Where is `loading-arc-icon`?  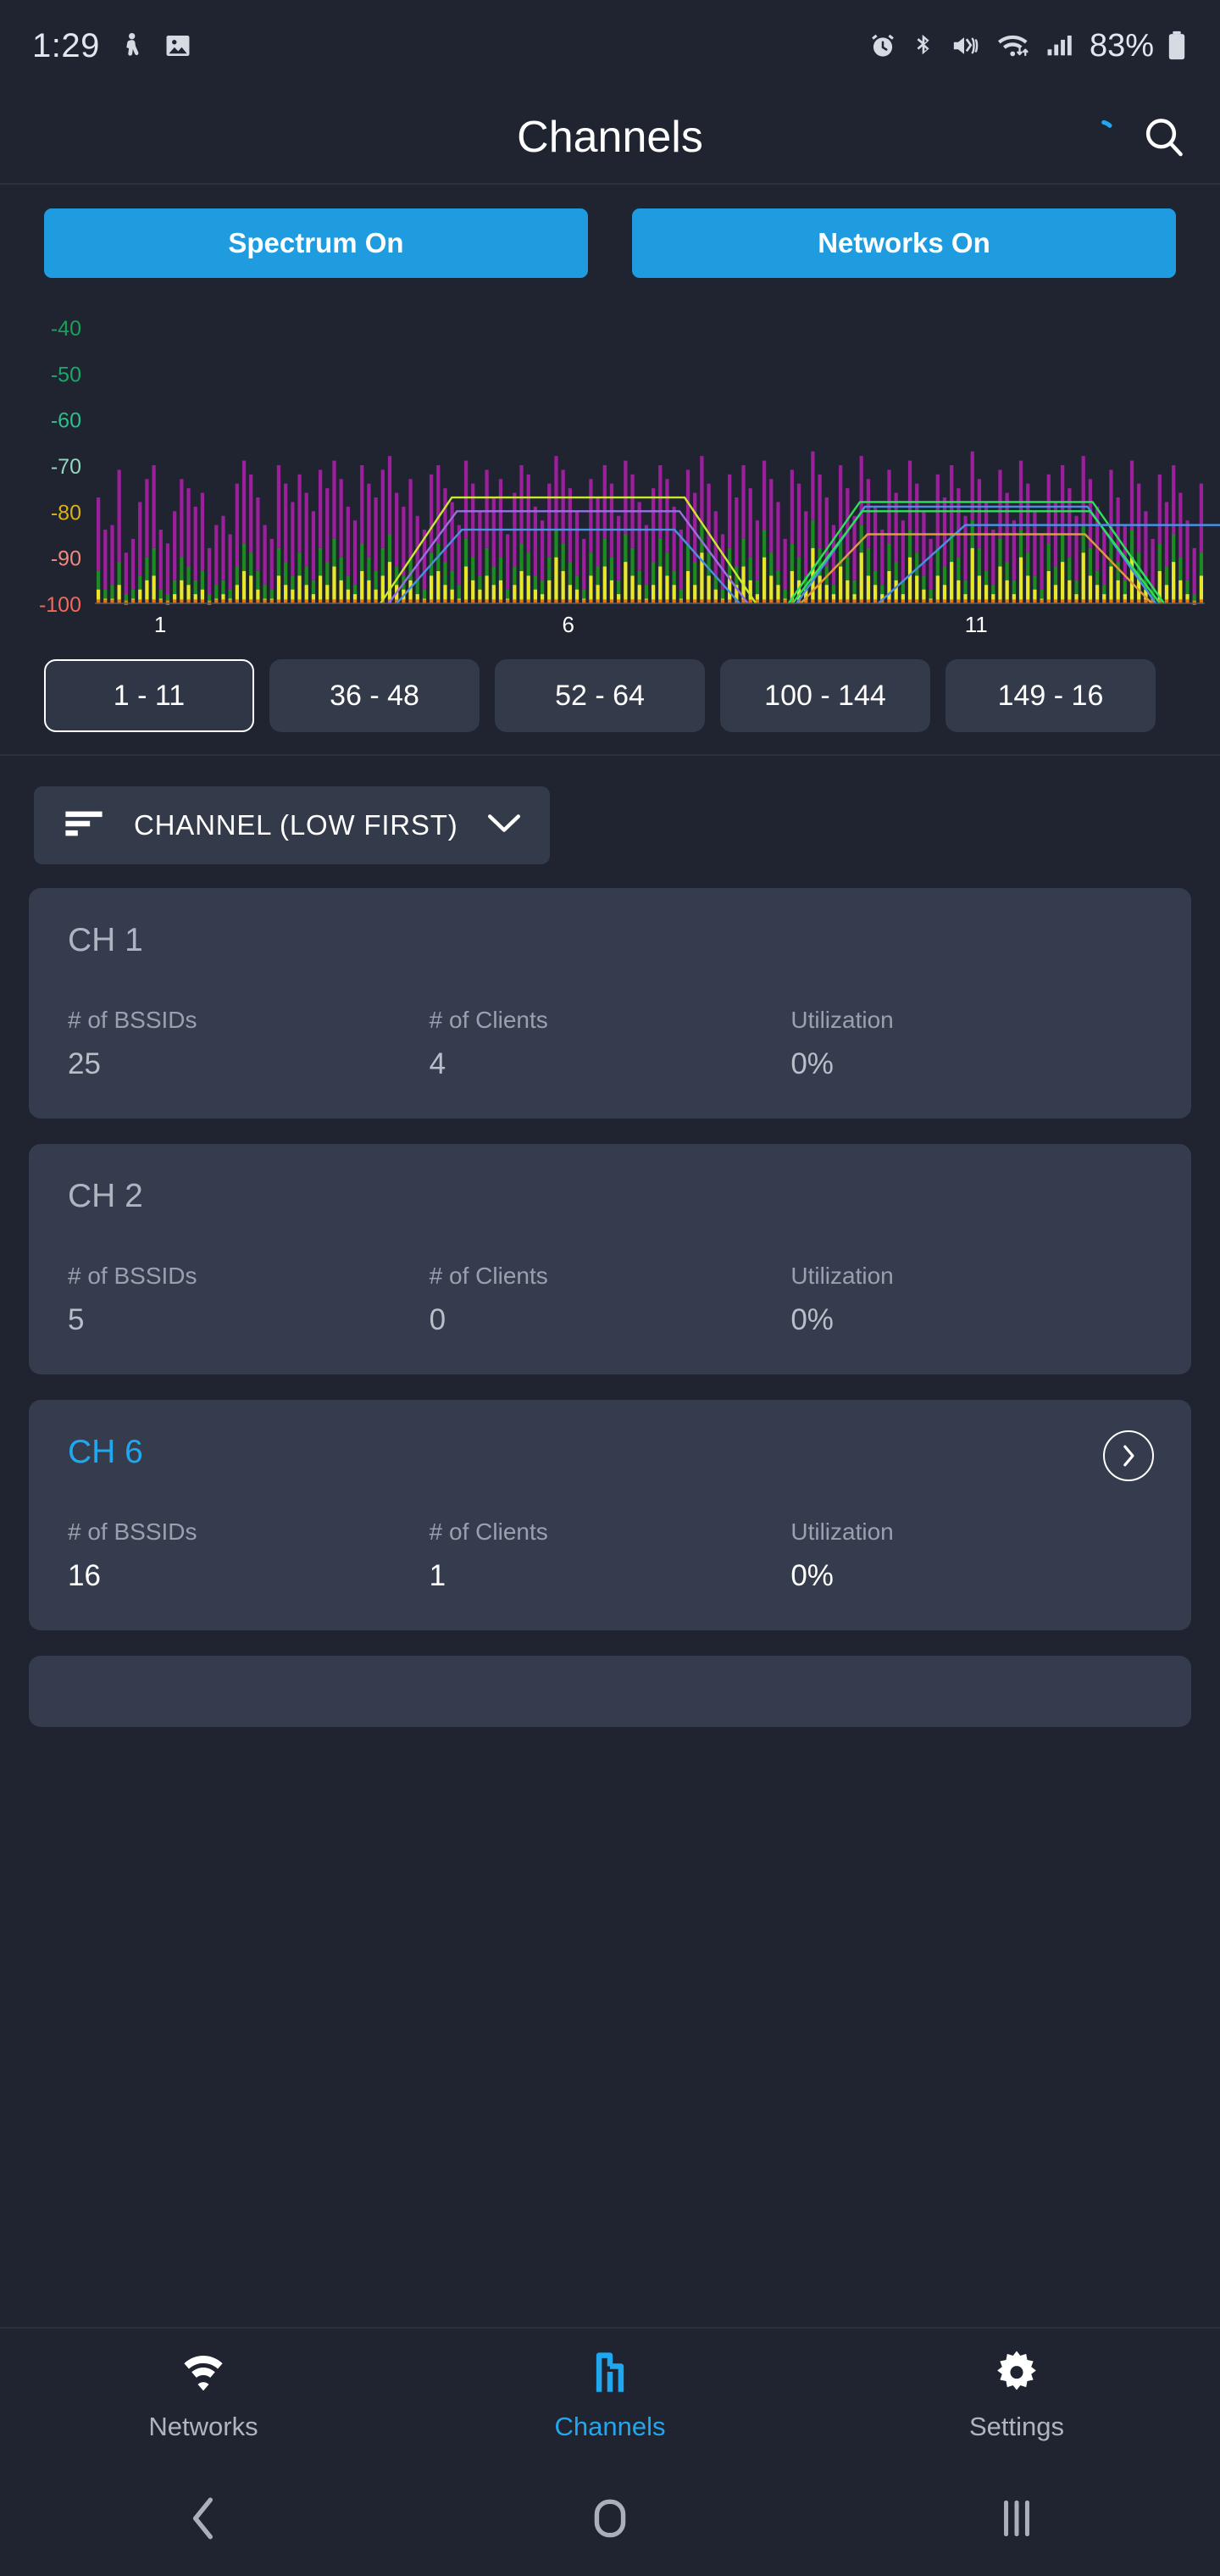 loading-arc-icon is located at coordinates (1099, 137).